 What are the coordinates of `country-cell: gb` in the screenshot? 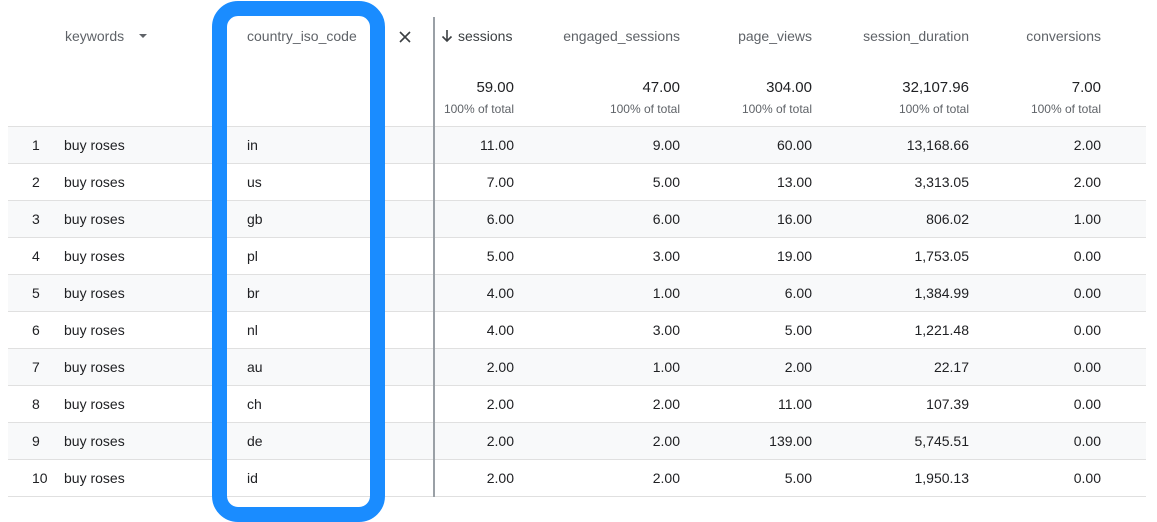 It's located at (255, 219).